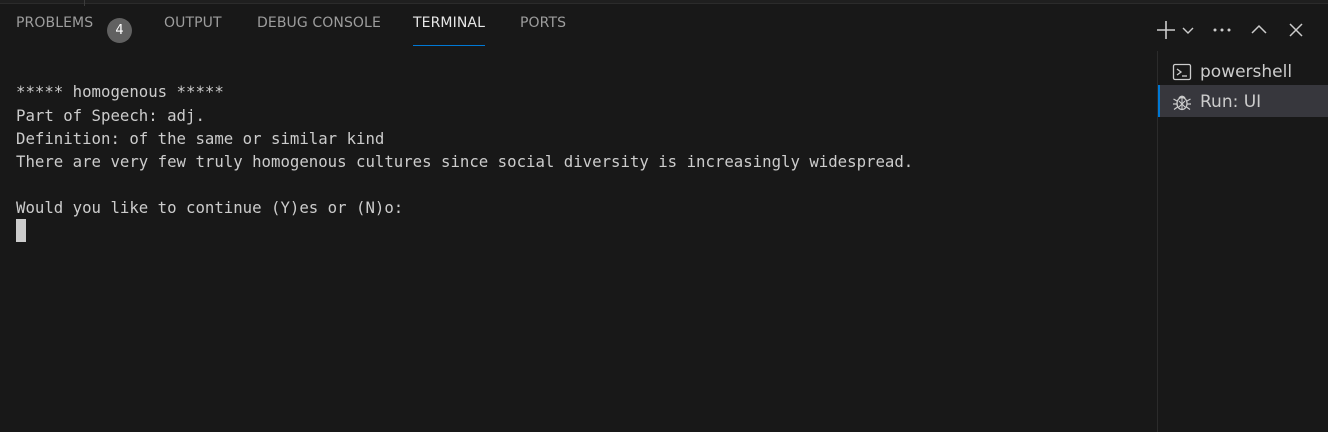  I want to click on tab-terminal-label: TERMINAL, so click(449, 23).